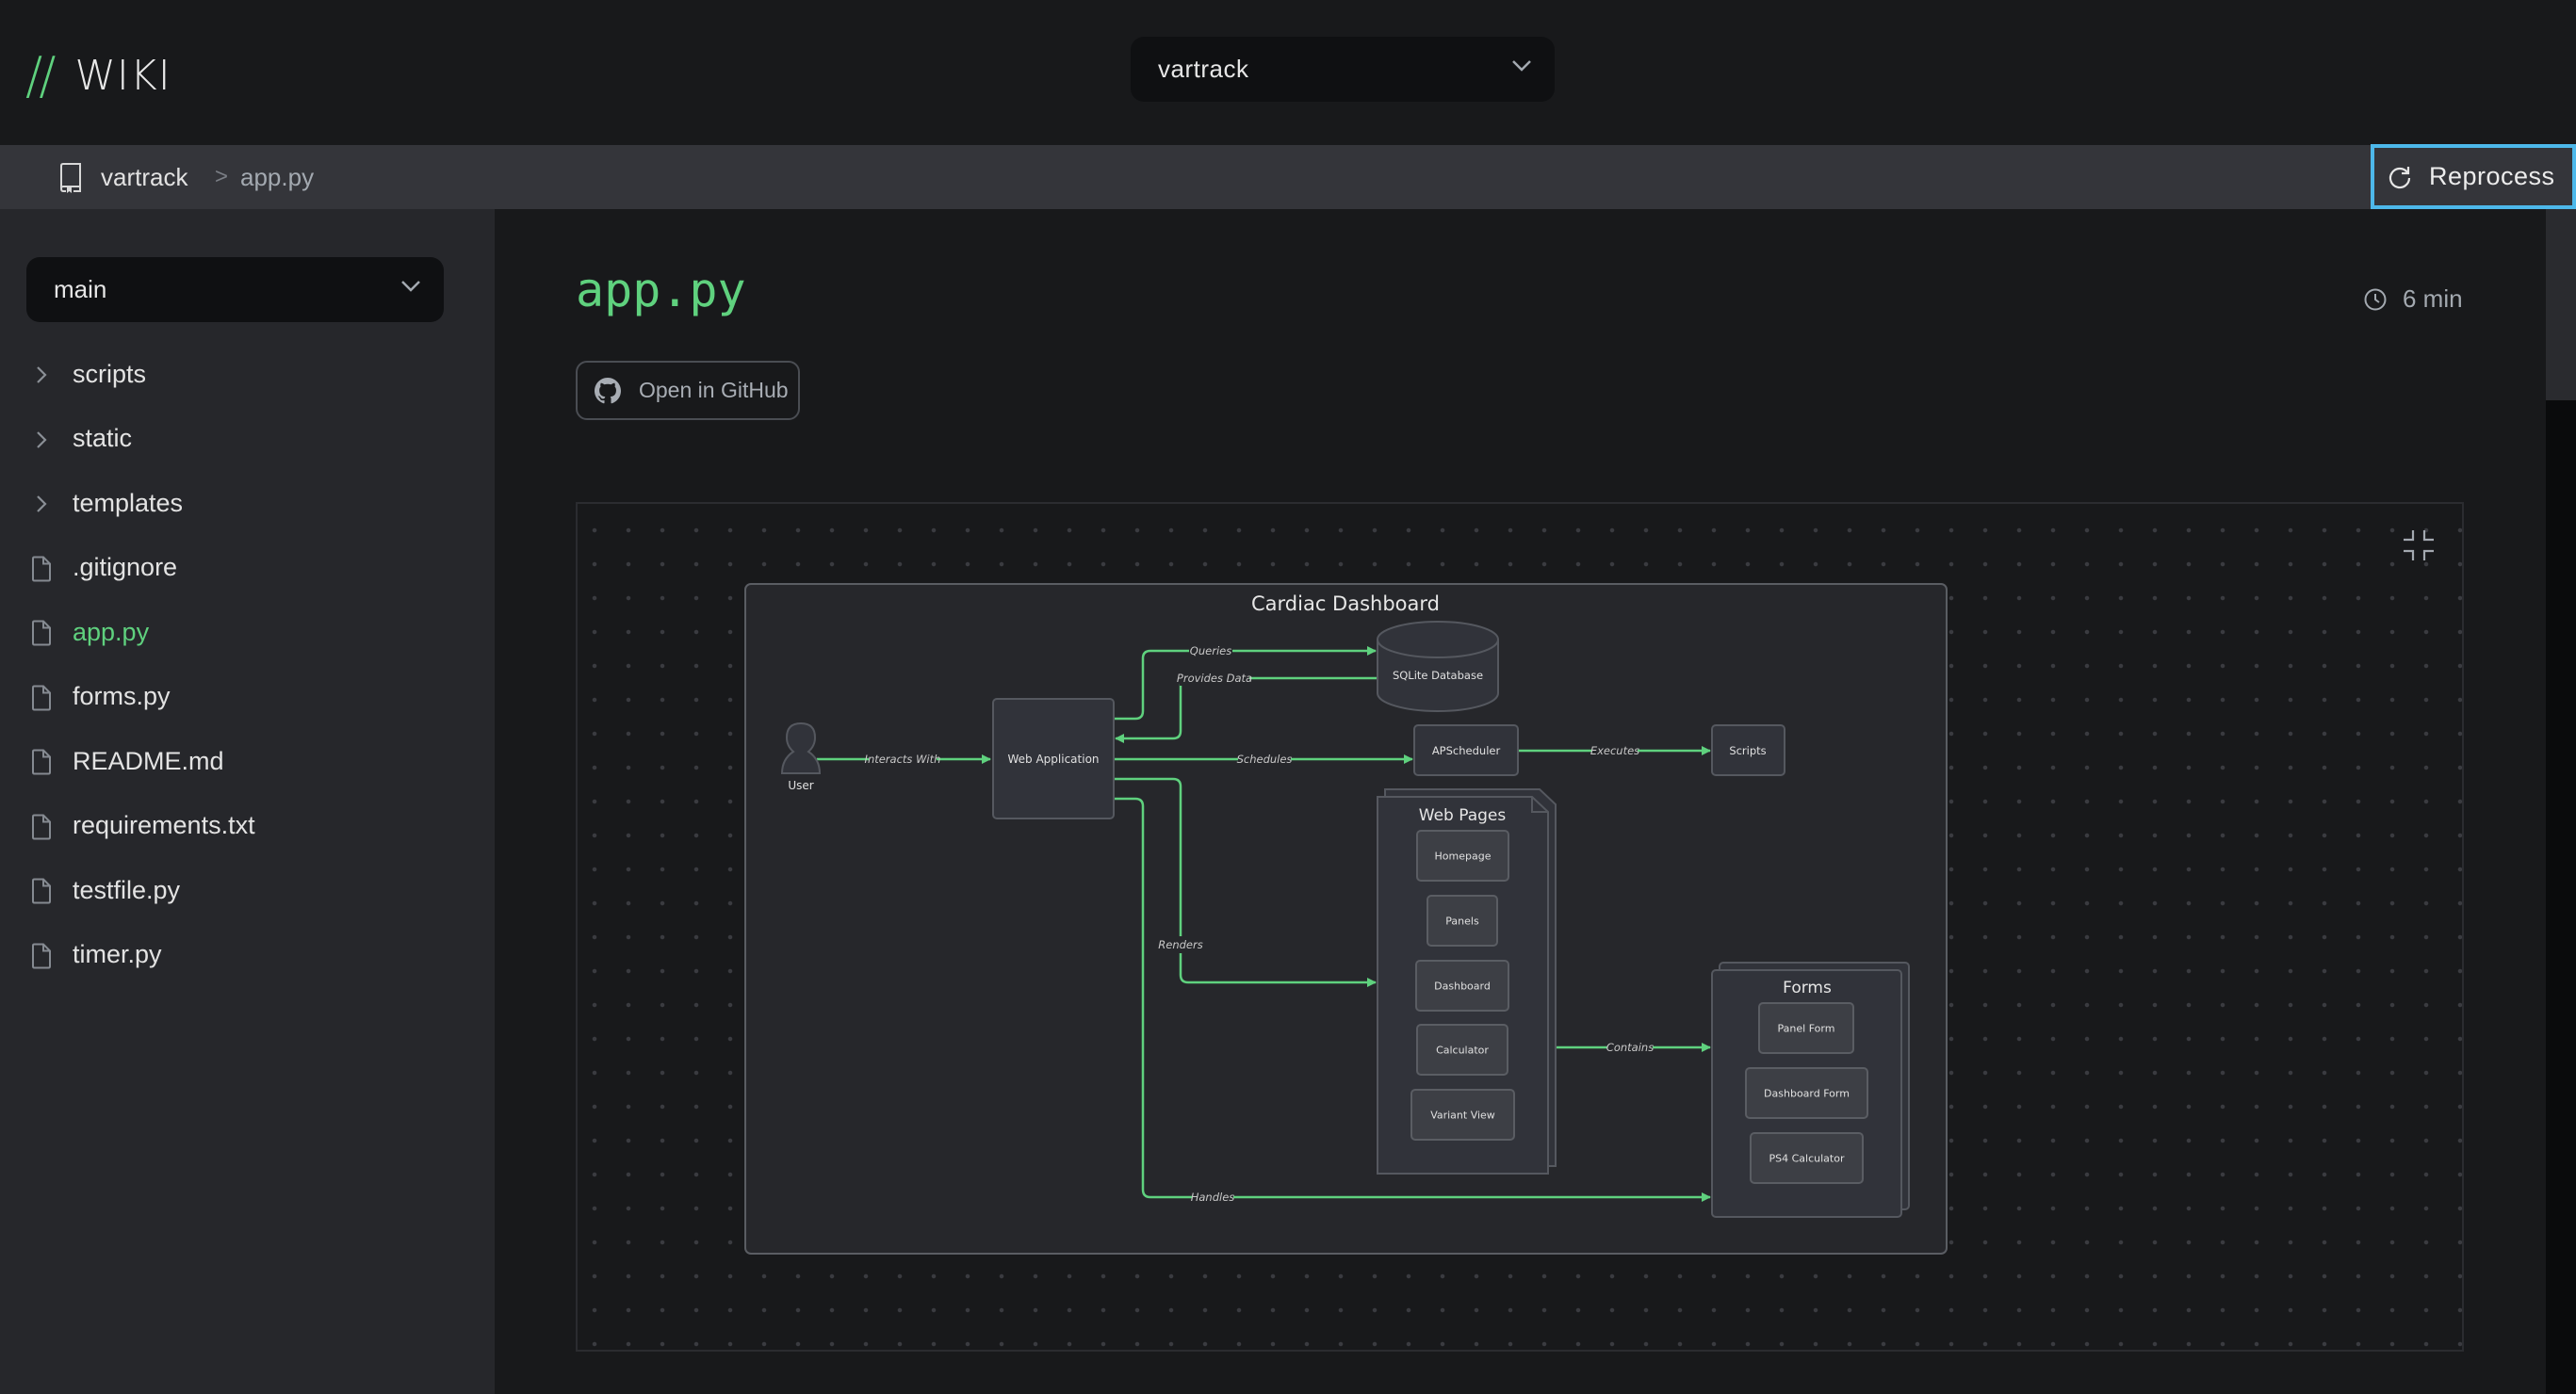 The image size is (2576, 1394). I want to click on file-item: testfile.py, so click(247, 890).